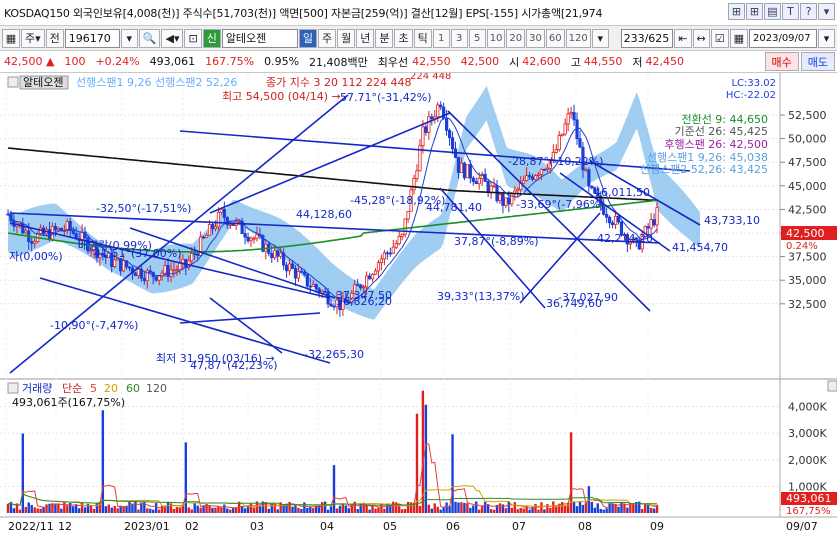  I want to click on count-field: 233/625, so click(647, 38).